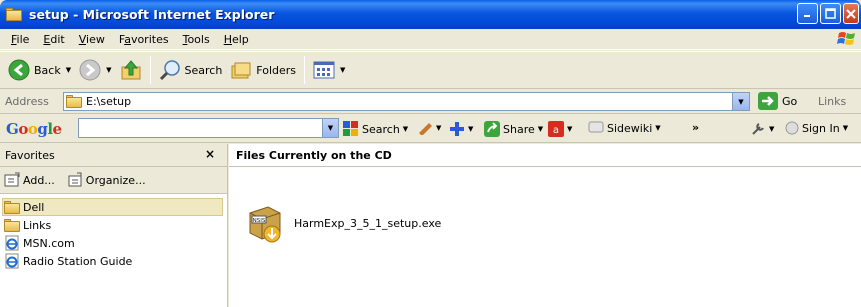 This screenshot has height=307, width=861. I want to click on search-icon, so click(169, 70).